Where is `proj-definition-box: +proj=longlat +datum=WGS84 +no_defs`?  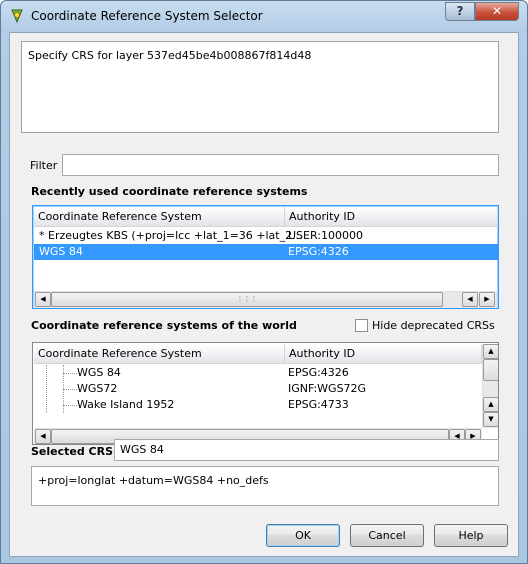 proj-definition-box: +proj=longlat +datum=WGS84 +no_defs is located at coordinates (265, 486).